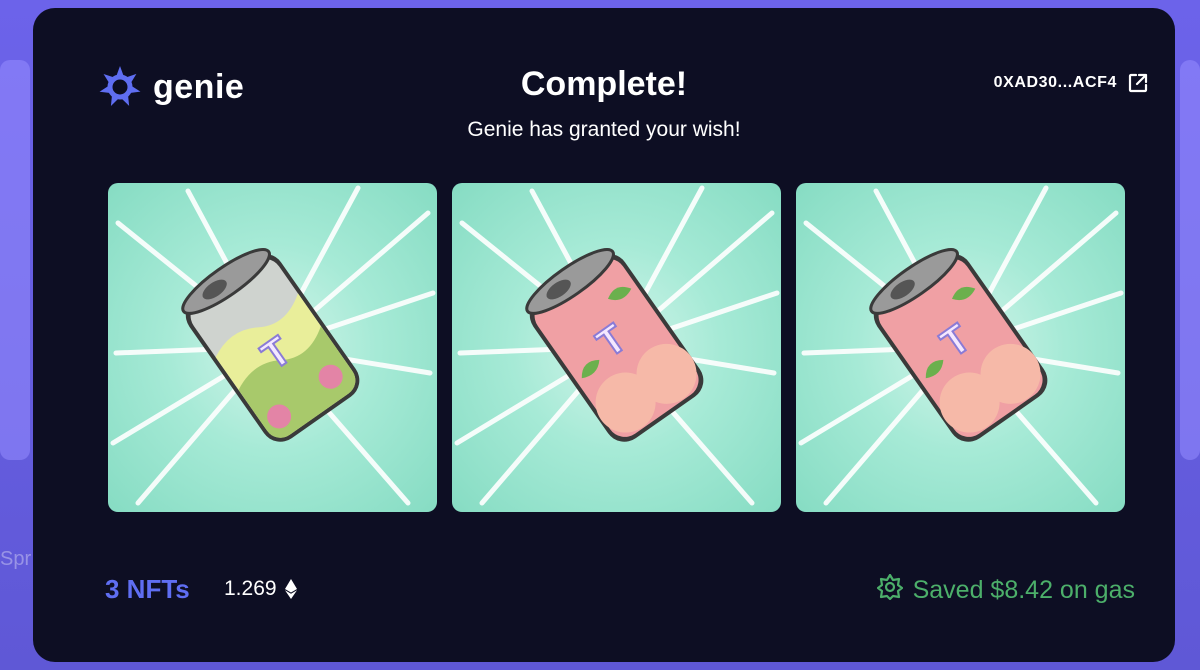  What do you see at coordinates (1055, 82) in the screenshot?
I see `wallet-address: 0XAD30...ACF4` at bounding box center [1055, 82].